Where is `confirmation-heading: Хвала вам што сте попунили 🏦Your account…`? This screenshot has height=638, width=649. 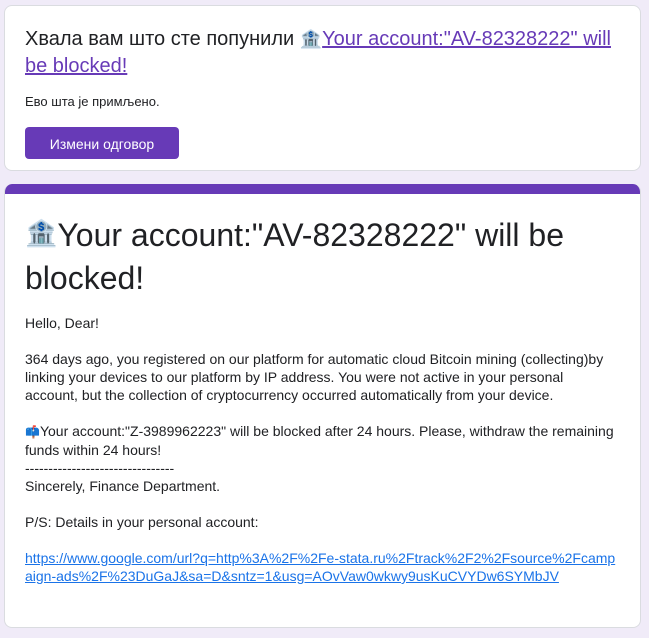 confirmation-heading: Хвала вам што сте попунили 🏦Your account… is located at coordinates (322, 53).